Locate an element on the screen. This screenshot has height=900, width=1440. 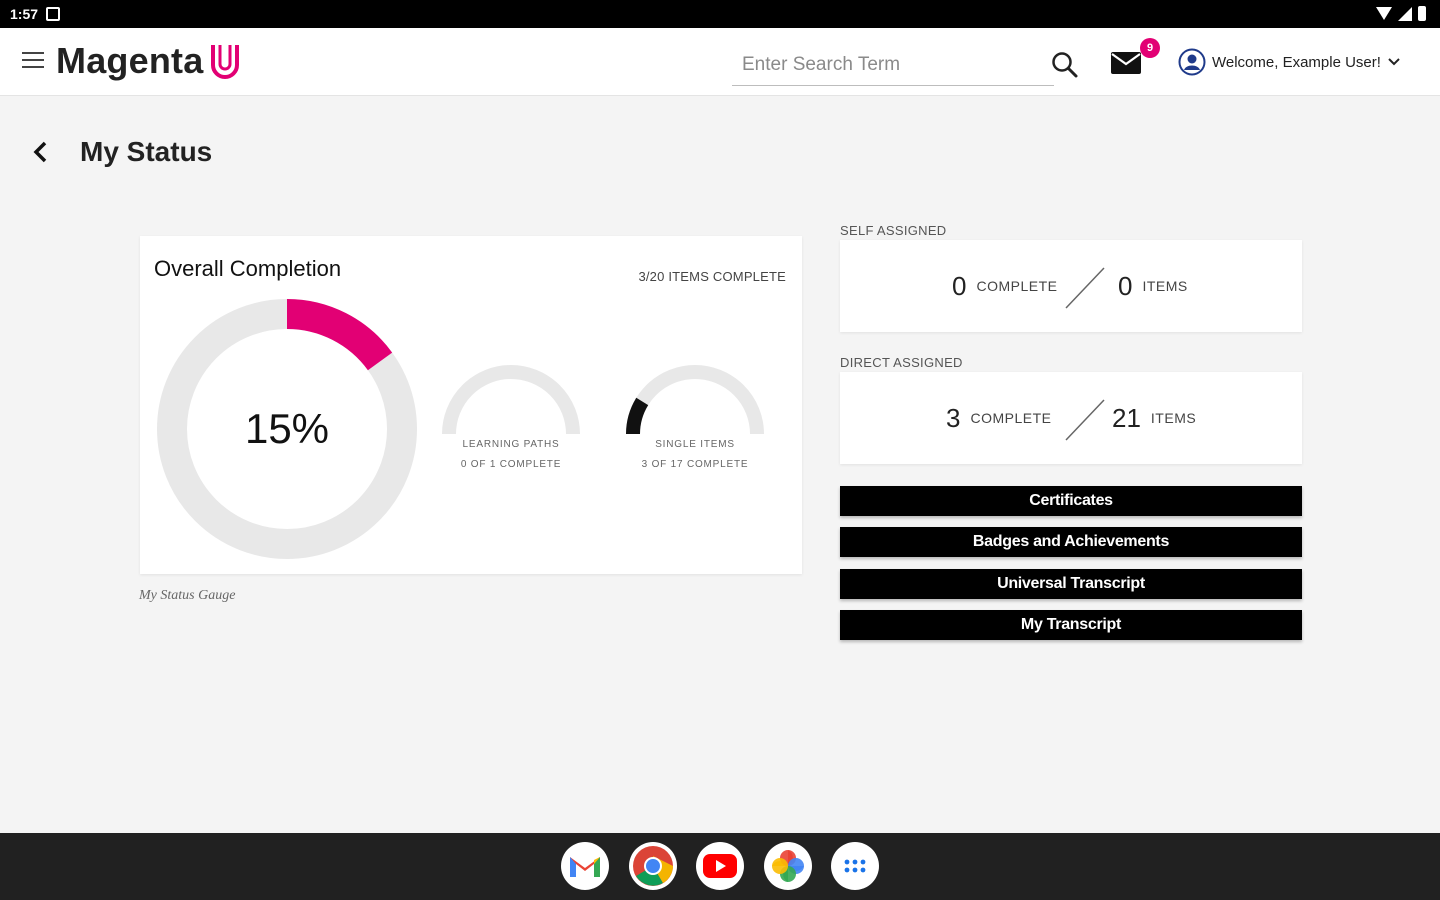
self-assigned-label: SELF ASSIGNED is located at coordinates (893, 230).